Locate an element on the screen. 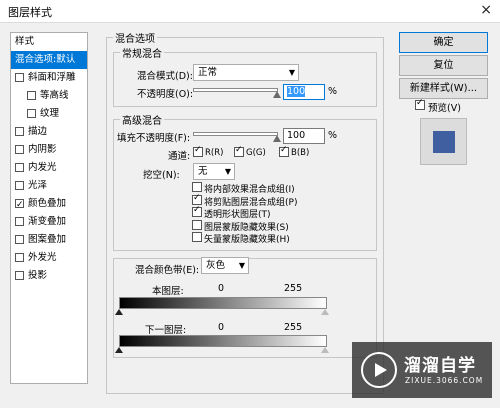 Image resolution: width=500 pixels, height=408 pixels. fill-opacity-slider is located at coordinates (235, 134).